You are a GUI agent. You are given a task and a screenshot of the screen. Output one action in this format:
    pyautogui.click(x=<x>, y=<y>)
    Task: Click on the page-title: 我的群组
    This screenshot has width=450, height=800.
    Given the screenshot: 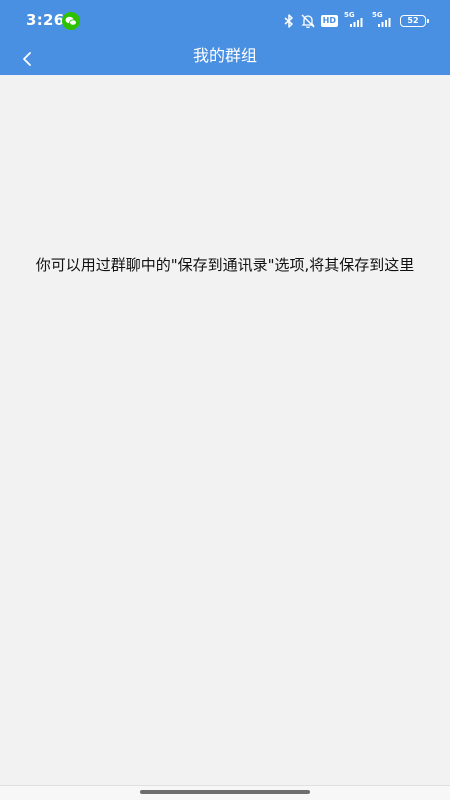 What is the action you would take?
    pyautogui.click(x=224, y=55)
    